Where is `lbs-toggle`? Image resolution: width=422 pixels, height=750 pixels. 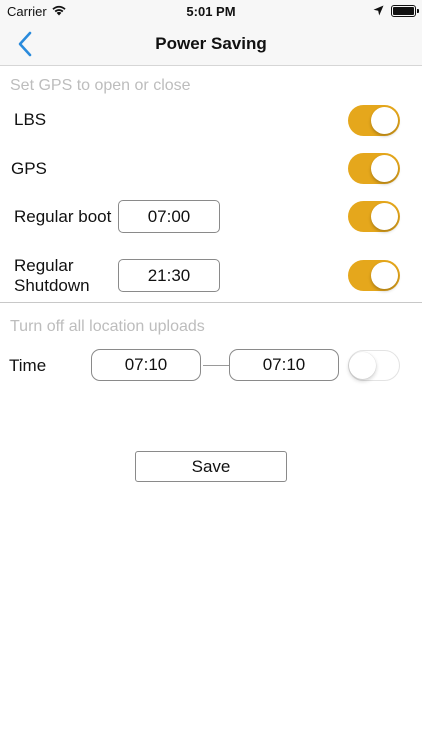
lbs-toggle is located at coordinates (374, 120).